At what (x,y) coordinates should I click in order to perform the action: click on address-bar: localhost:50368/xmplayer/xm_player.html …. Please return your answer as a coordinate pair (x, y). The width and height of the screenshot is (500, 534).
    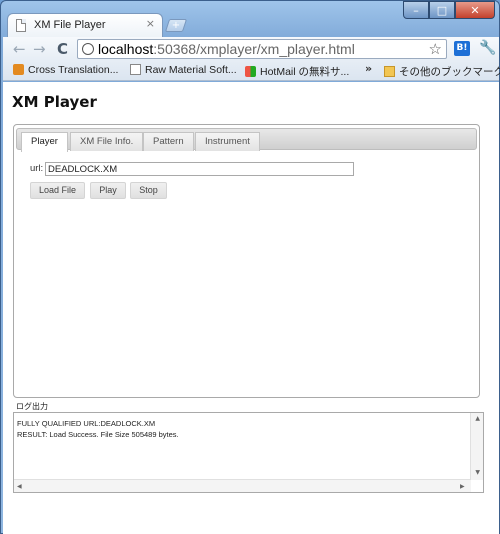
    Looking at the image, I should click on (262, 49).